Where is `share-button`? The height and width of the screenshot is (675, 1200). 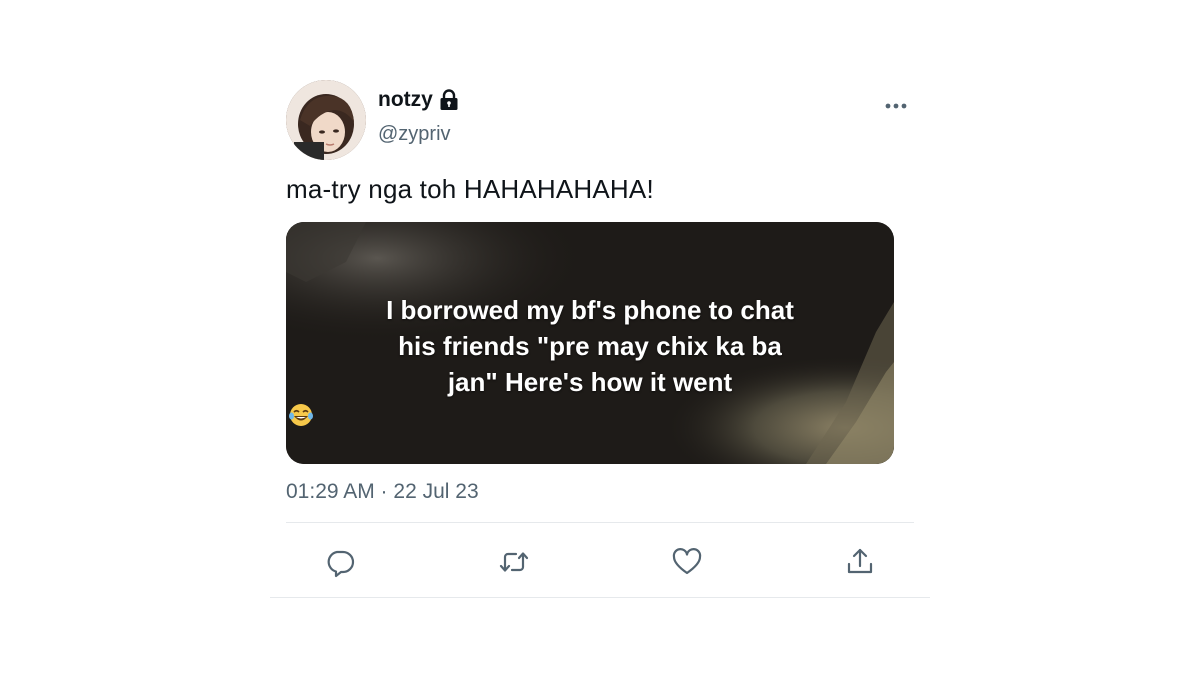
share-button is located at coordinates (860, 562).